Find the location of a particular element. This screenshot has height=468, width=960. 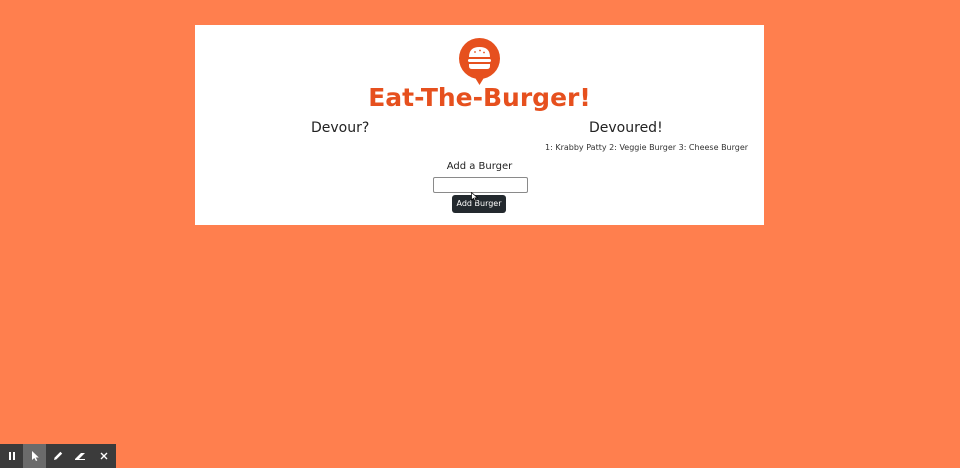

annotation-toolbar is located at coordinates (58, 456).